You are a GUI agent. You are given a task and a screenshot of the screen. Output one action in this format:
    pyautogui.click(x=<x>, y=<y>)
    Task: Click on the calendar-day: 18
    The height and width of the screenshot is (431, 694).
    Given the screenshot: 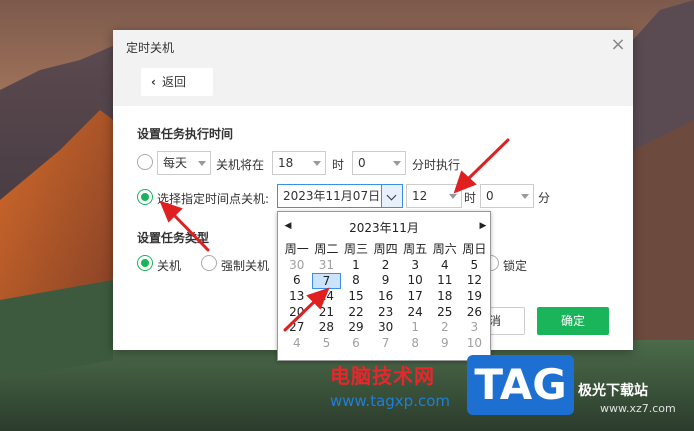 What is the action you would take?
    pyautogui.click(x=445, y=297)
    